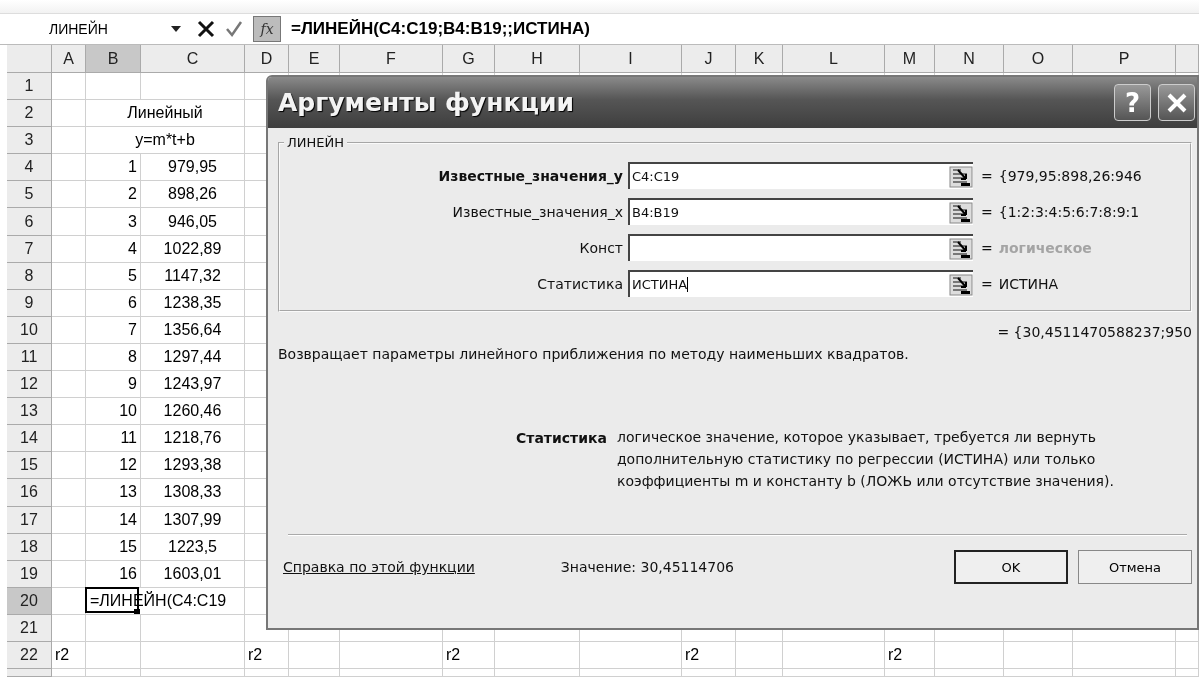 This screenshot has width=1199, height=681. What do you see at coordinates (176, 29) in the screenshot?
I see `dropdown-caret-icon` at bounding box center [176, 29].